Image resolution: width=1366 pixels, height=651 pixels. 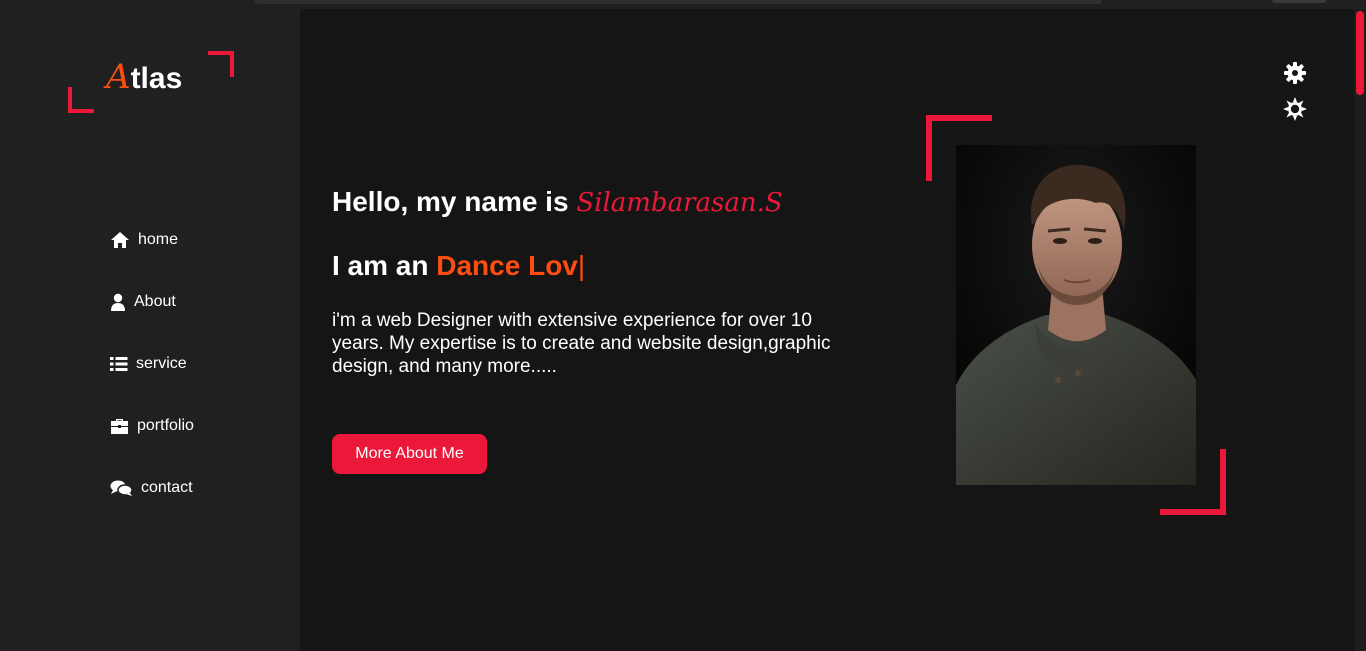 I want to click on briefcase-icon, so click(x=119, y=426).